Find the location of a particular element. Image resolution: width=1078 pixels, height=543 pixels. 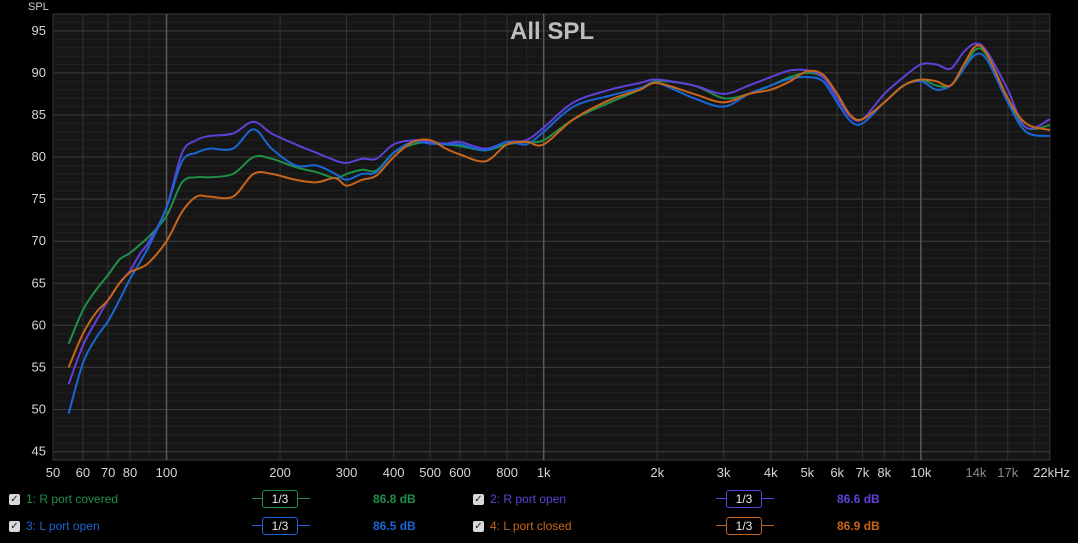

legend-item-3: ✓ 3: L port open is located at coordinates (54, 526).